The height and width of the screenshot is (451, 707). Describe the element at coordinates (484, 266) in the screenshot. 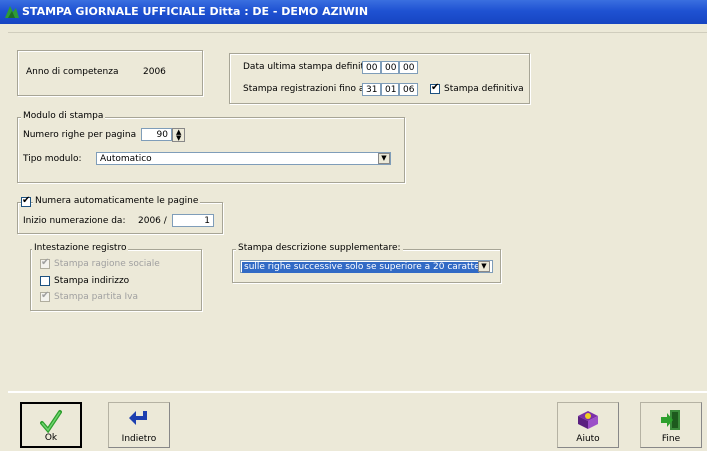

I see `descrizione-dropdown-icon: ▼` at that location.